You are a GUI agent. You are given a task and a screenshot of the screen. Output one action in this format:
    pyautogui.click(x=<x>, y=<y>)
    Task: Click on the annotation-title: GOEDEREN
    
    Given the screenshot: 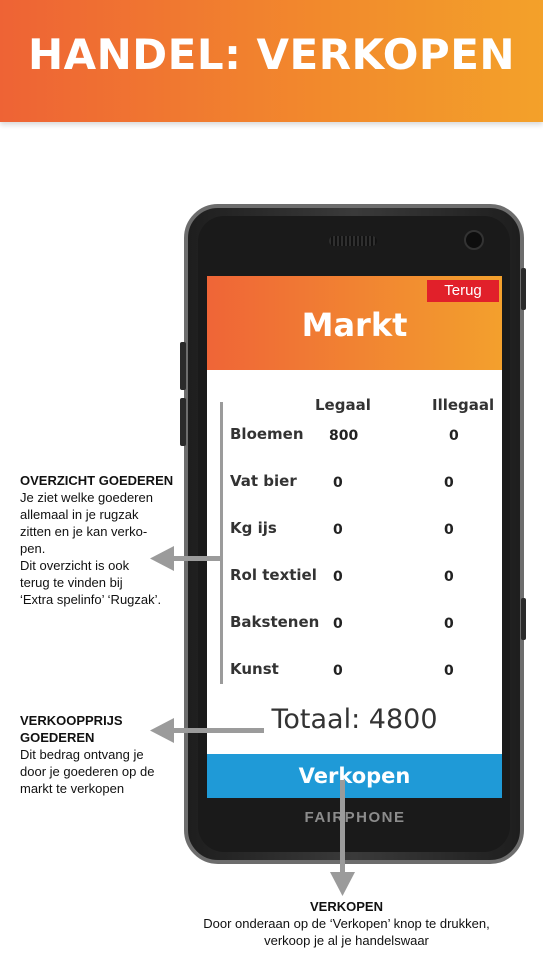 What is the action you would take?
    pyautogui.click(x=57, y=737)
    